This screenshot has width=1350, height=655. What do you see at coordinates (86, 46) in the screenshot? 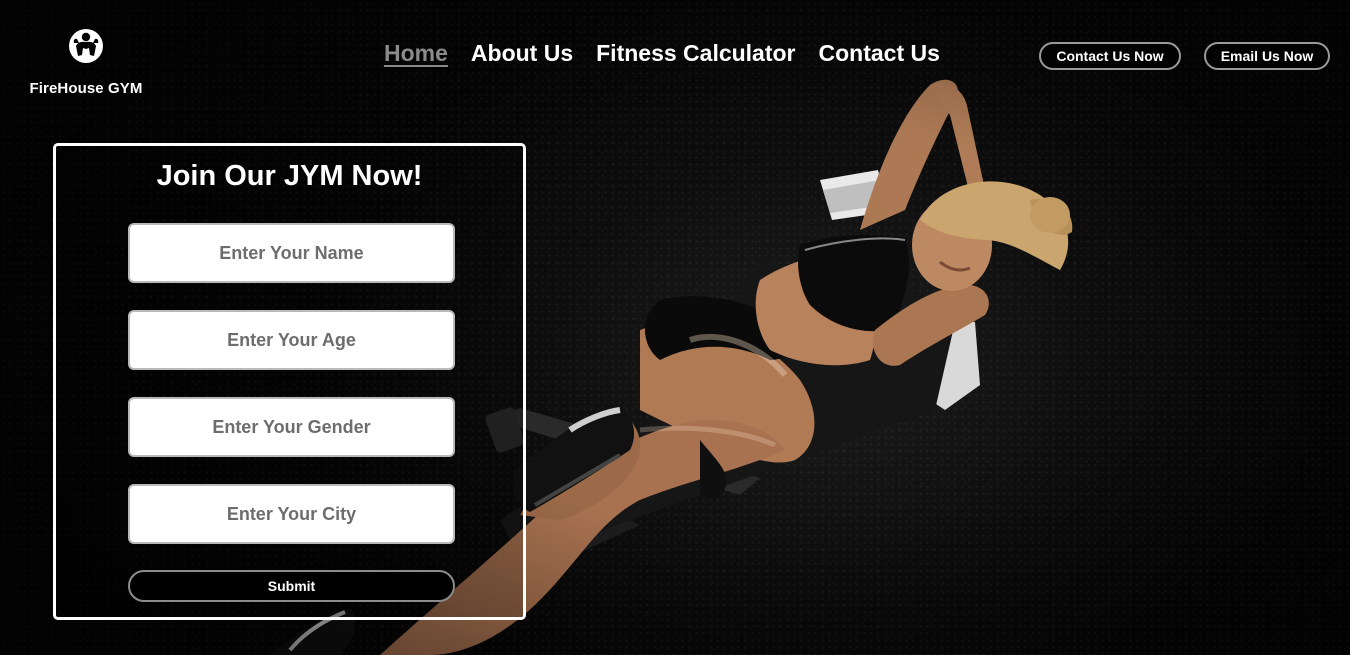
I see `bodybuilder-icon` at bounding box center [86, 46].